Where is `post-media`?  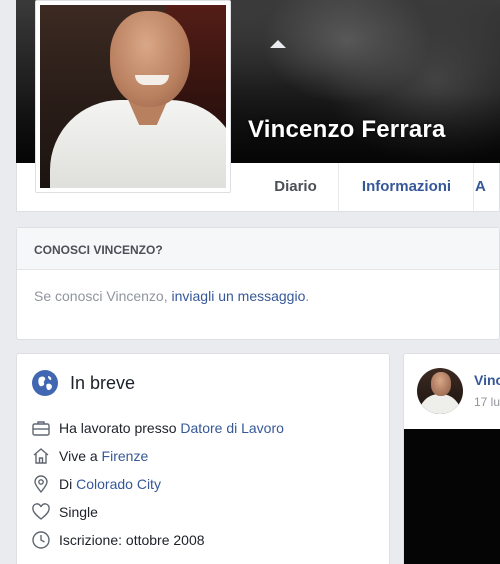 post-media is located at coordinates (452, 496).